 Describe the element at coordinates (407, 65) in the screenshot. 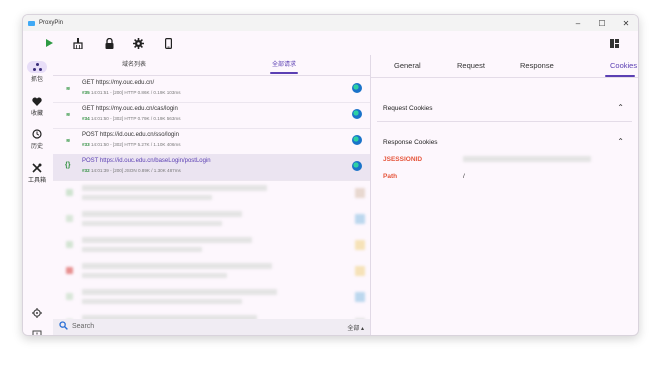

I see `tab-general: General` at that location.